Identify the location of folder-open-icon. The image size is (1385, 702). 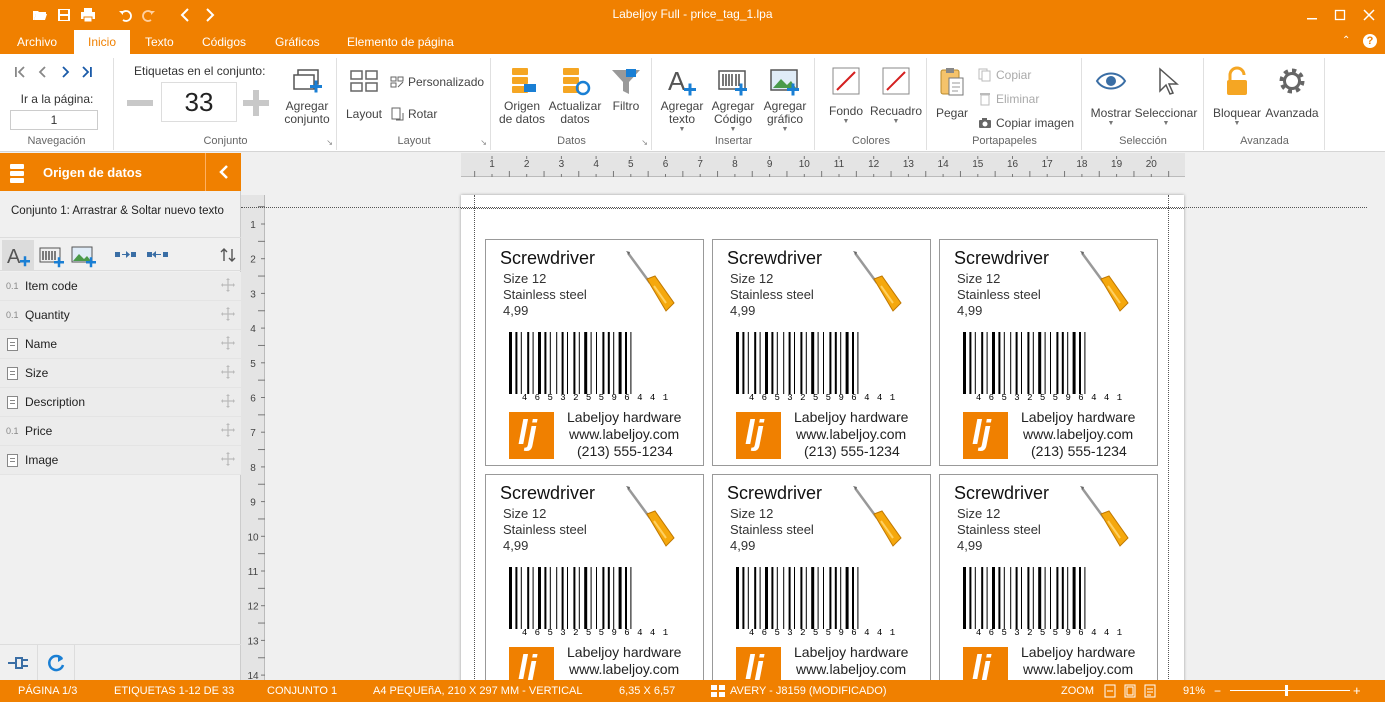
(40, 15).